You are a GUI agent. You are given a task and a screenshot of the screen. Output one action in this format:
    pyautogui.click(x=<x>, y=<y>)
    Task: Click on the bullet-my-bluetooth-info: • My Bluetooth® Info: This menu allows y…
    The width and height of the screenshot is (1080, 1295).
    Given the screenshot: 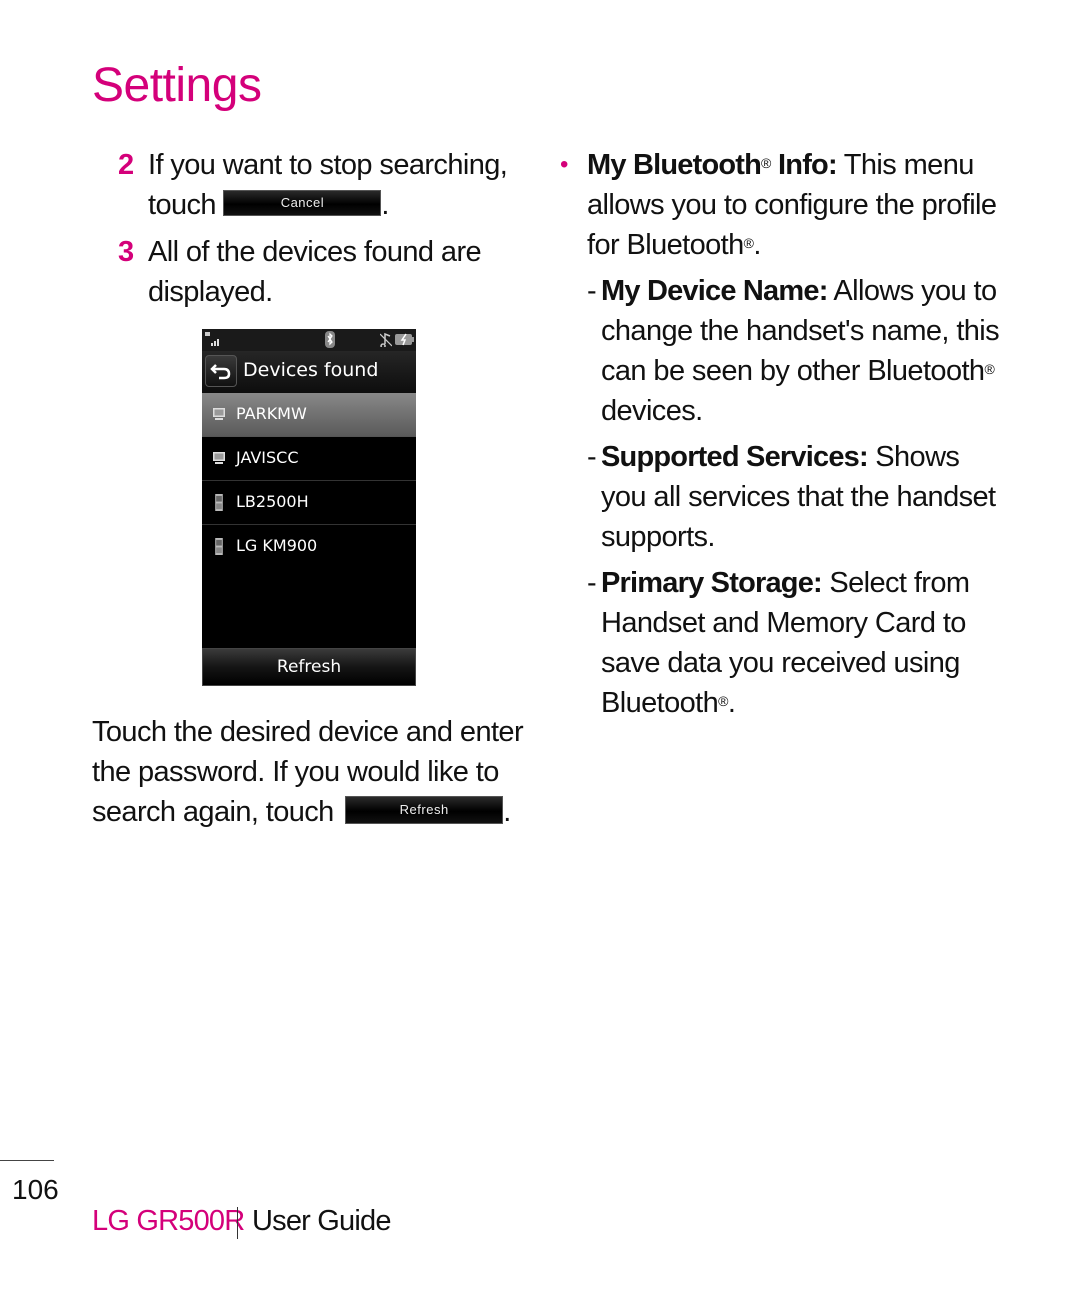 What is the action you would take?
    pyautogui.click(x=785, y=205)
    